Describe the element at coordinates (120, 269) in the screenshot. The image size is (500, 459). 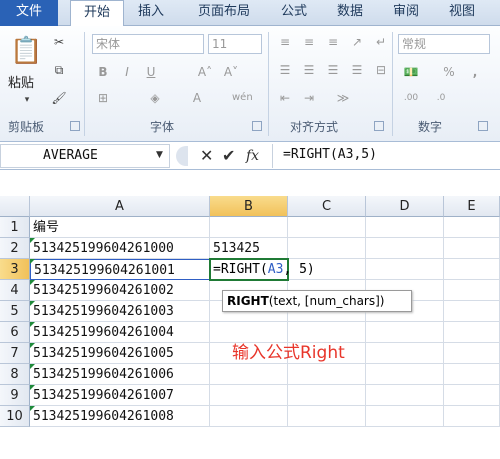
I see `cell-a: 513425199604261001` at that location.